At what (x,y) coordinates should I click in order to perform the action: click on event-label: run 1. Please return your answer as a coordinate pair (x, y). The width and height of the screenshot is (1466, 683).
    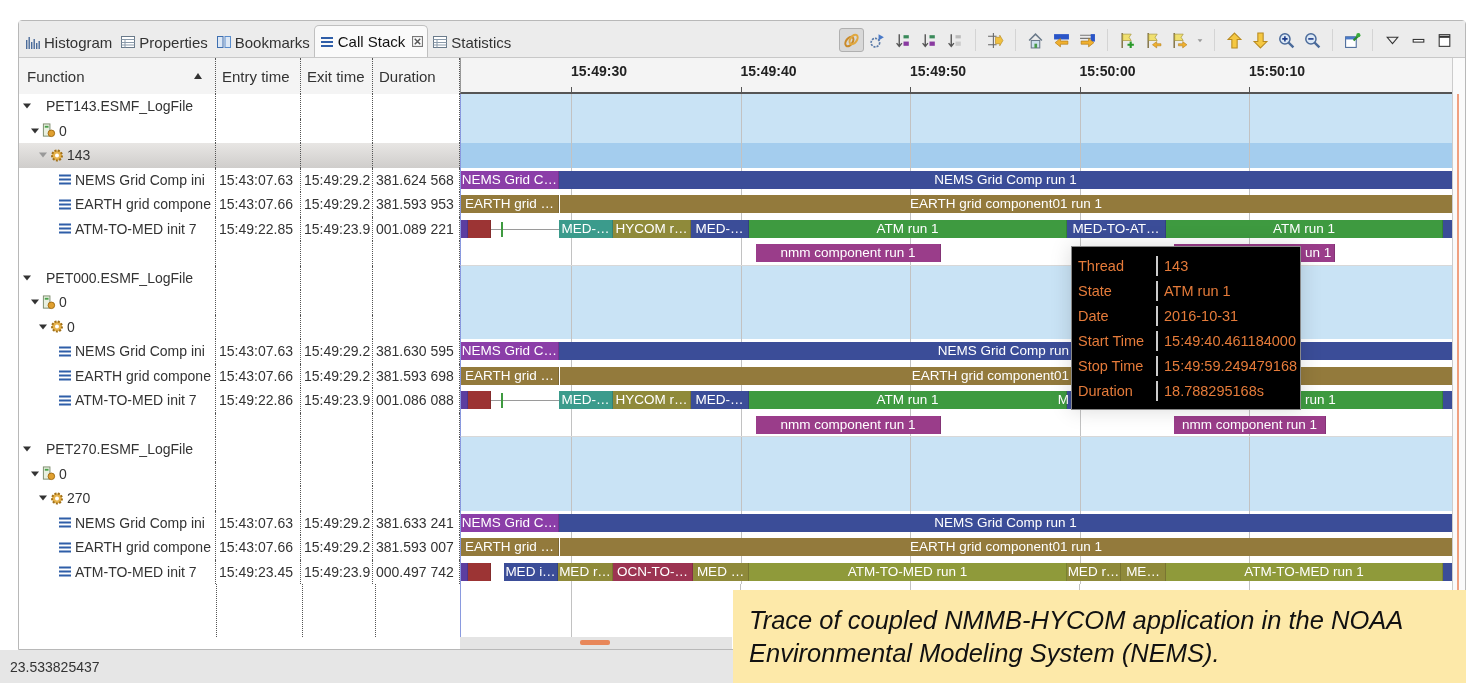
    Looking at the image, I should click on (1320, 400).